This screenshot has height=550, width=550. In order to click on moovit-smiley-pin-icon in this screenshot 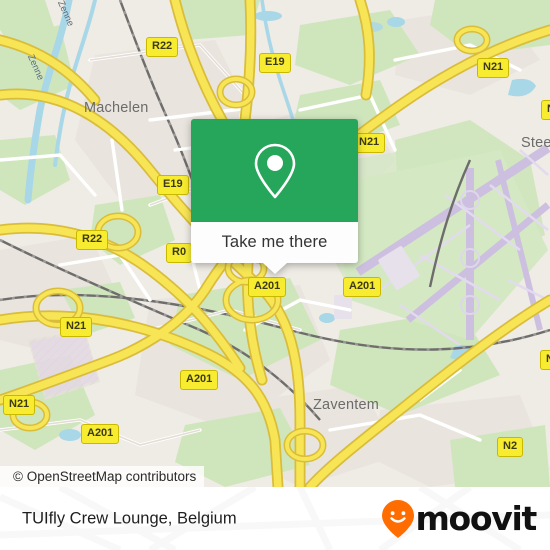, I will do `click(398, 518)`.